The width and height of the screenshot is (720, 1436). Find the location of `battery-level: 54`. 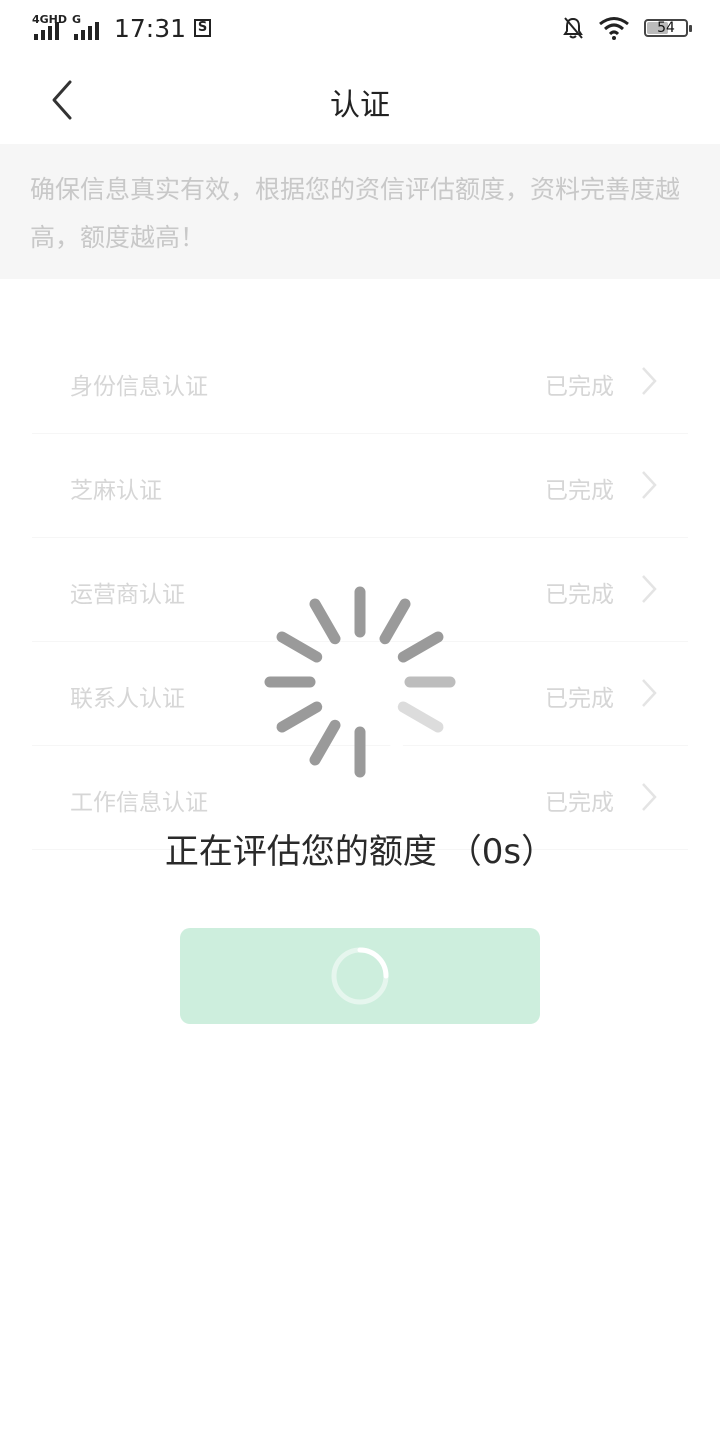

battery-level: 54 is located at coordinates (666, 28).